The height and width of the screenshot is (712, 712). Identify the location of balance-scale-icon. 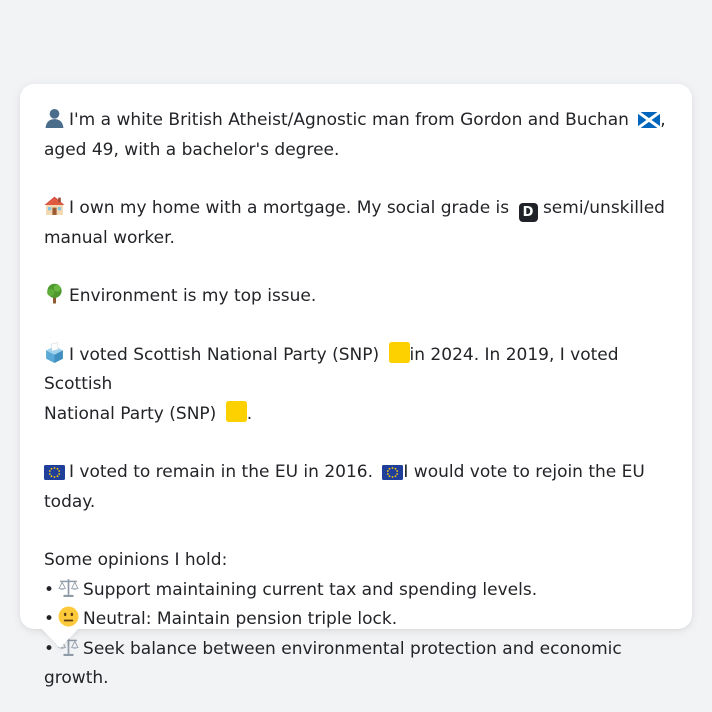
(68, 587).